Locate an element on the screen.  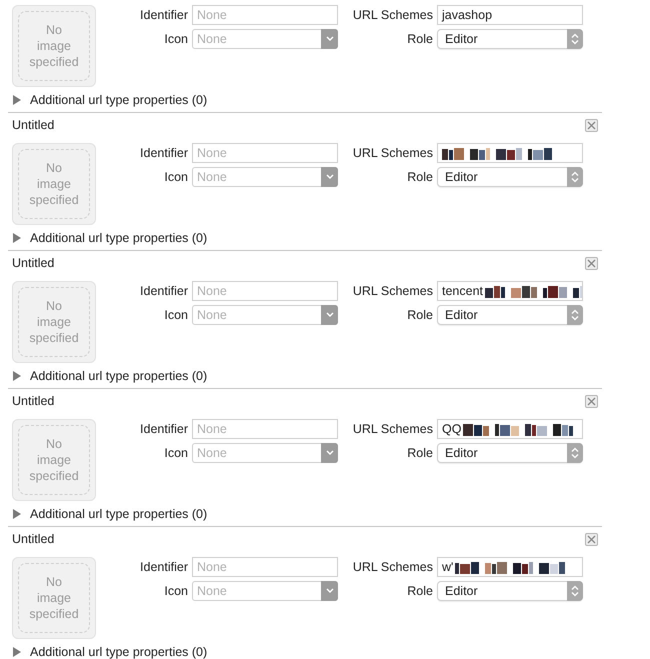
url-schemes-field: tencent is located at coordinates (510, 291).